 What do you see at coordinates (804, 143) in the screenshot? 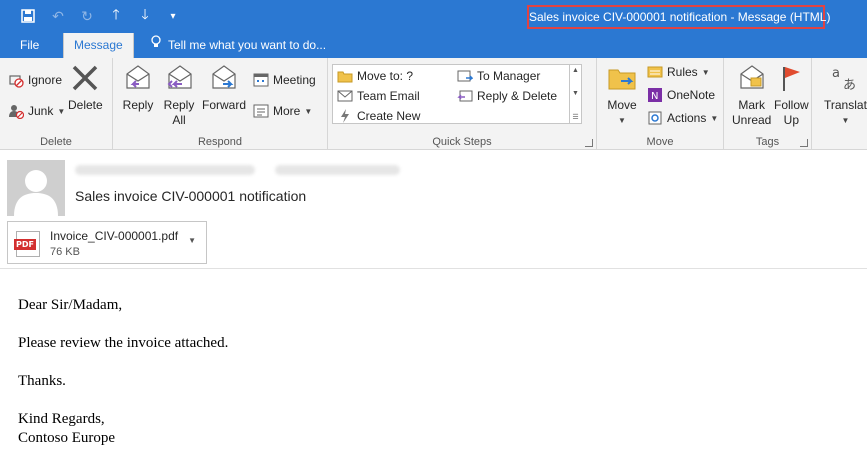
I see `tags-dialog-launcher-icon` at bounding box center [804, 143].